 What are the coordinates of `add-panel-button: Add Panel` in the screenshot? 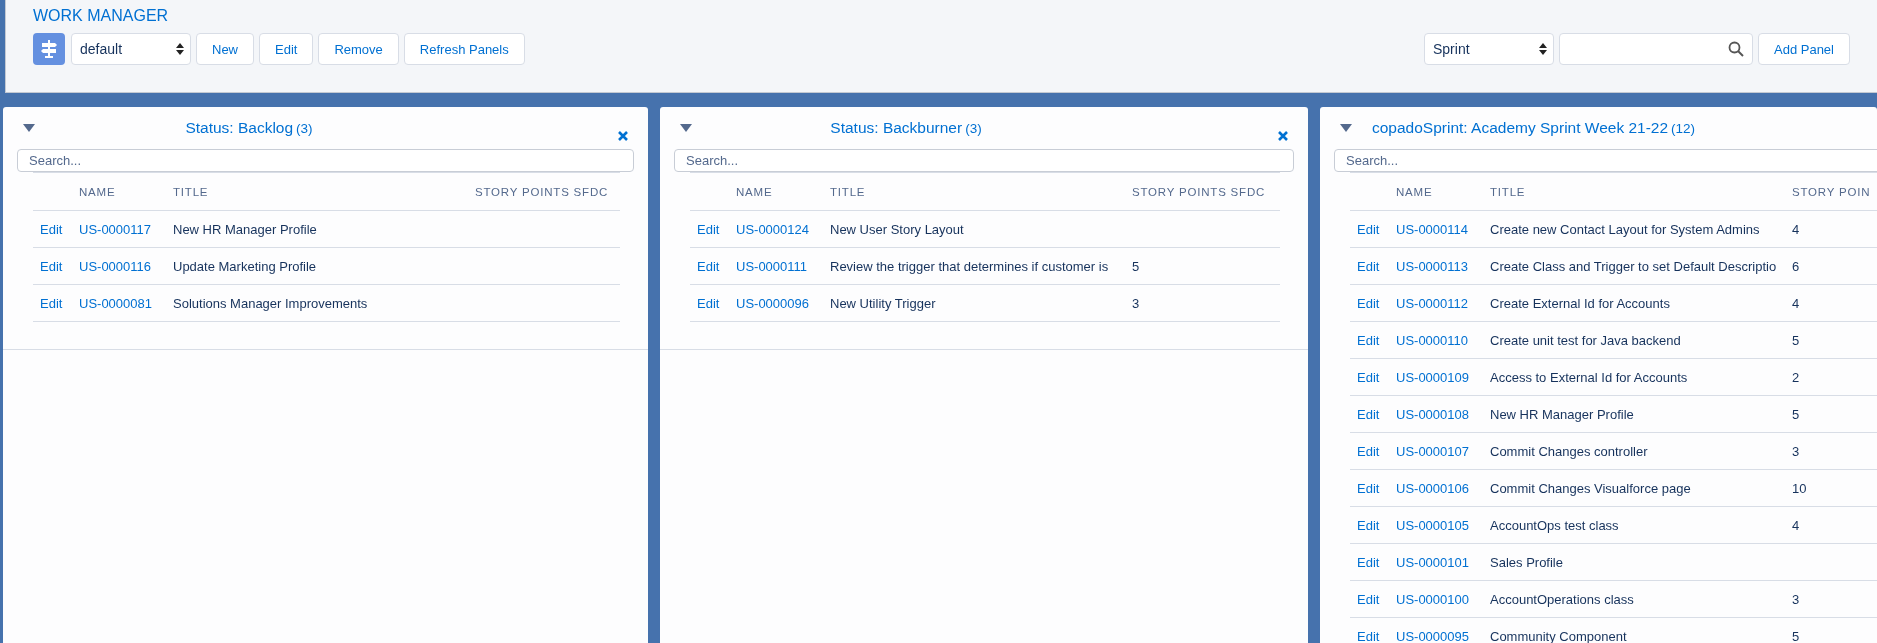 It's located at (1804, 49).